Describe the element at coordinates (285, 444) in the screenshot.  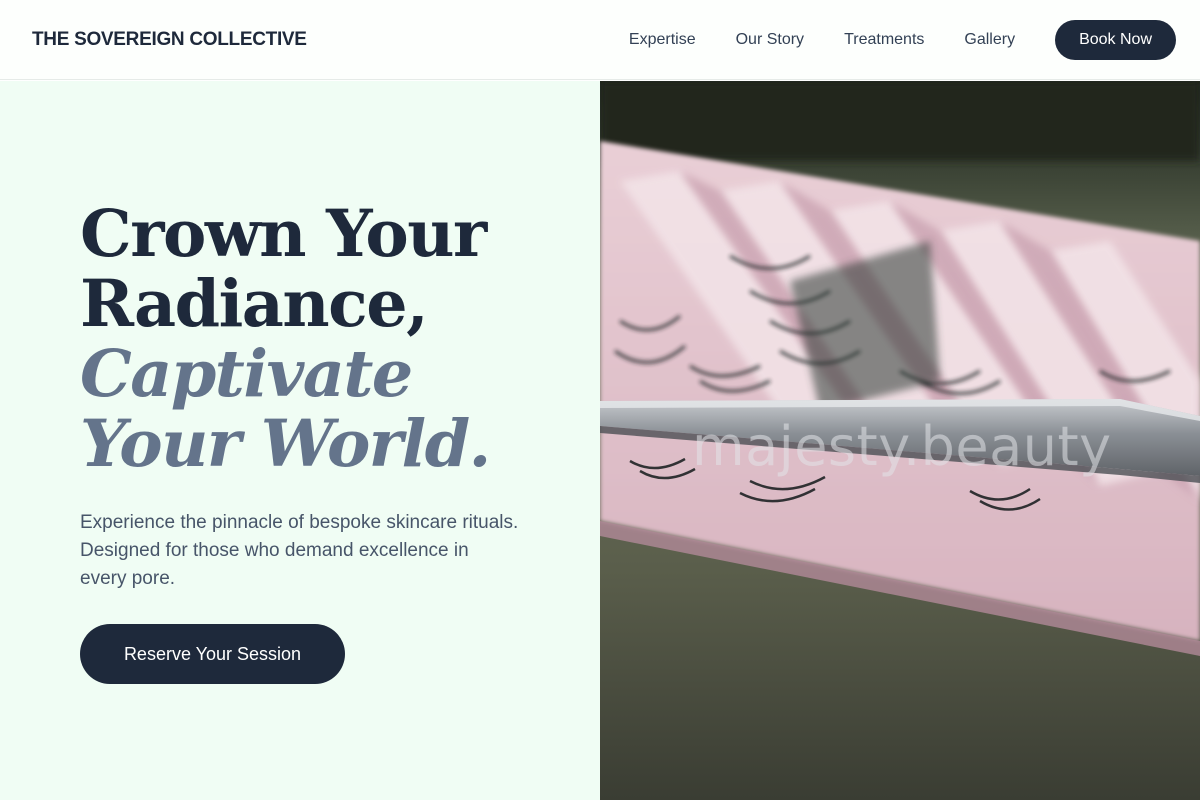
I see `headline-line-4: Your World.` at that location.